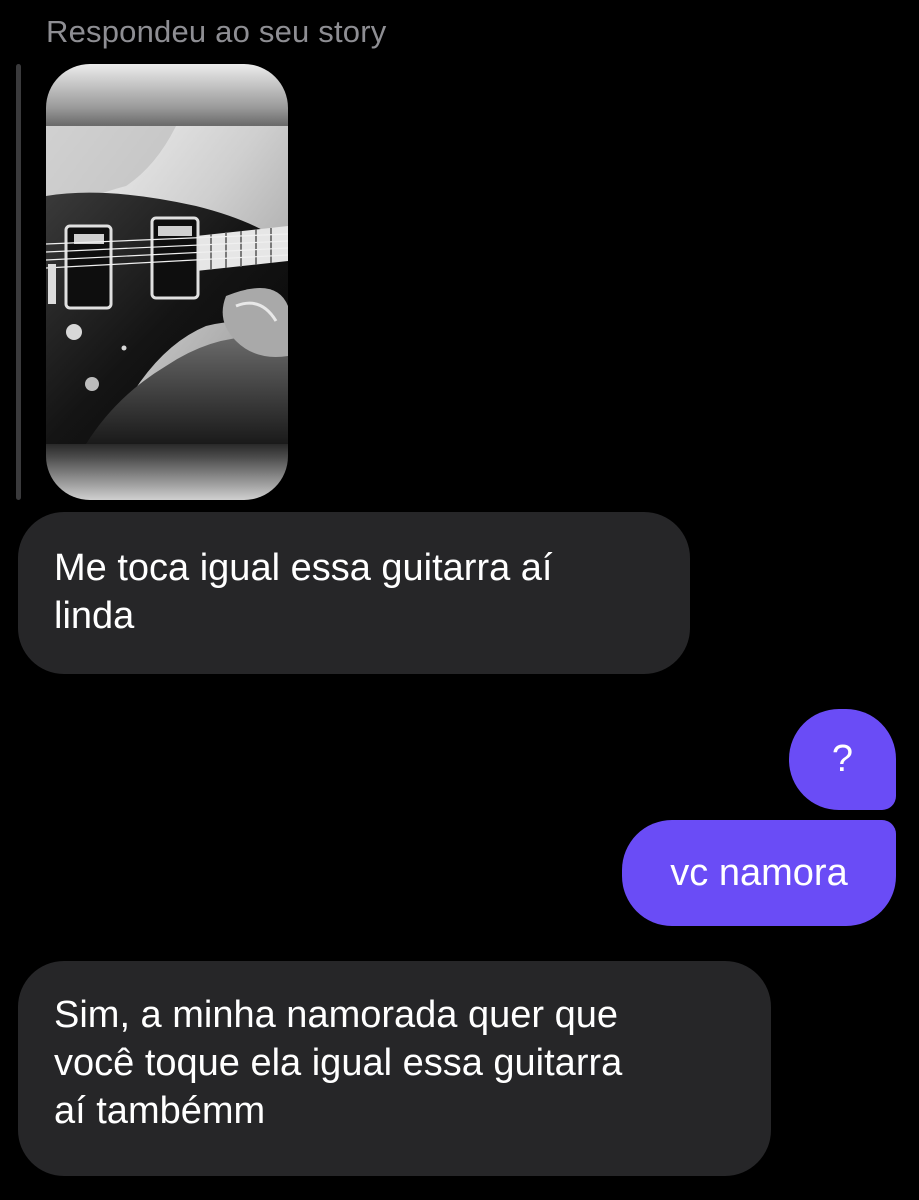  What do you see at coordinates (303, 592) in the screenshot?
I see `message-text: Me toca igual essa guitarra aí linda` at bounding box center [303, 592].